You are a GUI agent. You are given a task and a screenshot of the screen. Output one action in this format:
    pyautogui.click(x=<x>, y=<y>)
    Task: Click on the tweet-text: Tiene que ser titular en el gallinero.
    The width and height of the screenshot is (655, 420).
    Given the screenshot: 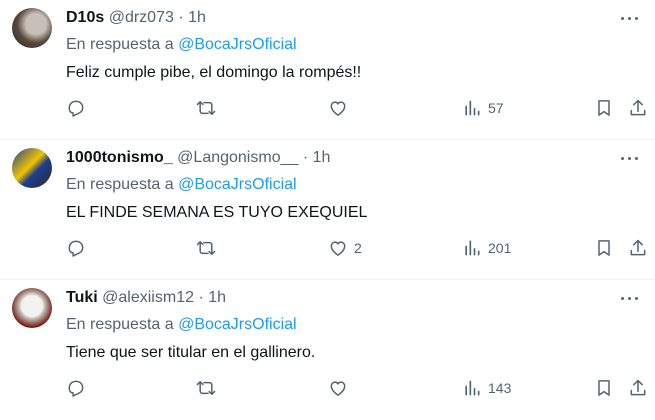 What is the action you would take?
    pyautogui.click(x=191, y=352)
    